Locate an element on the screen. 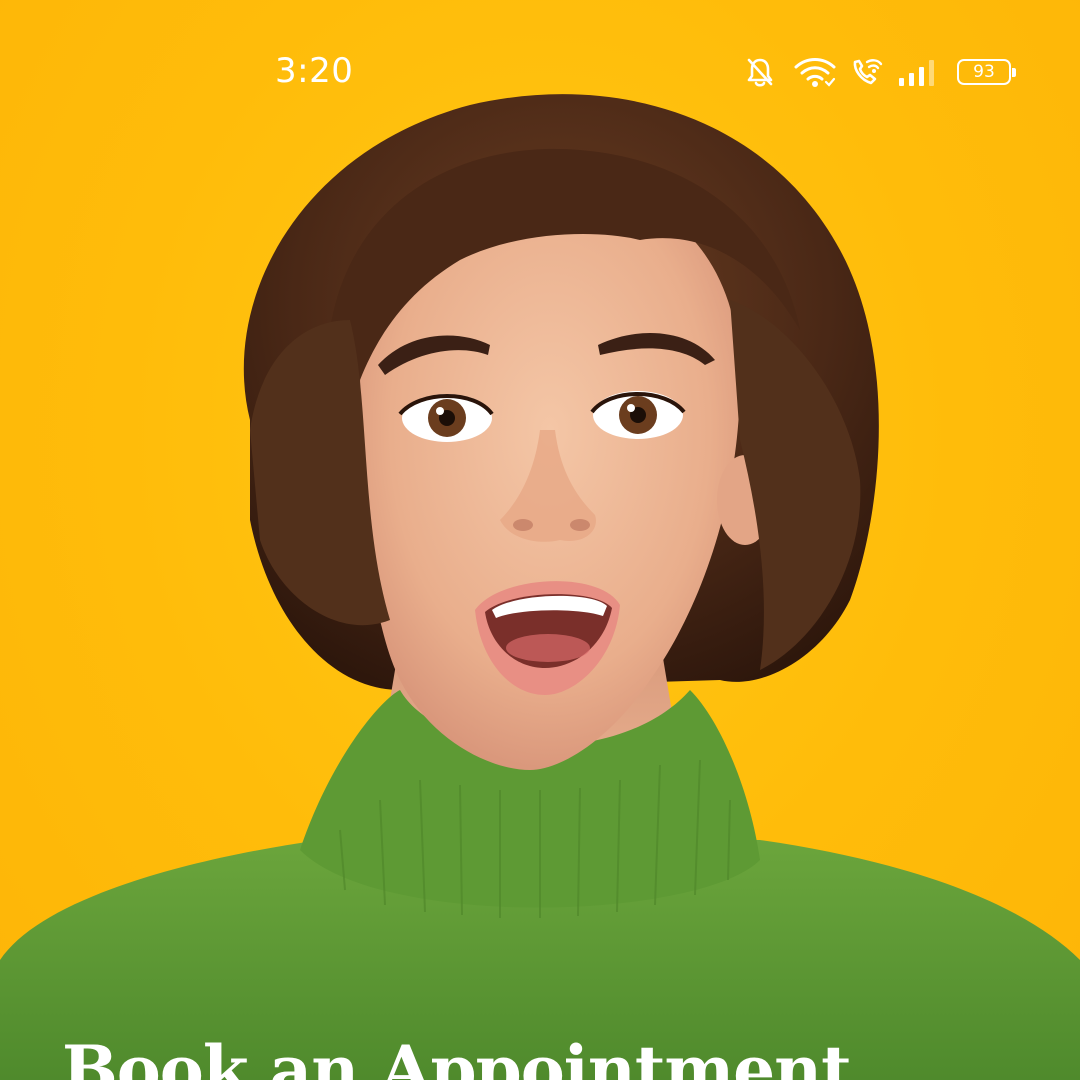  headline-title: Book an Appointment is located at coordinates (457, 1055).